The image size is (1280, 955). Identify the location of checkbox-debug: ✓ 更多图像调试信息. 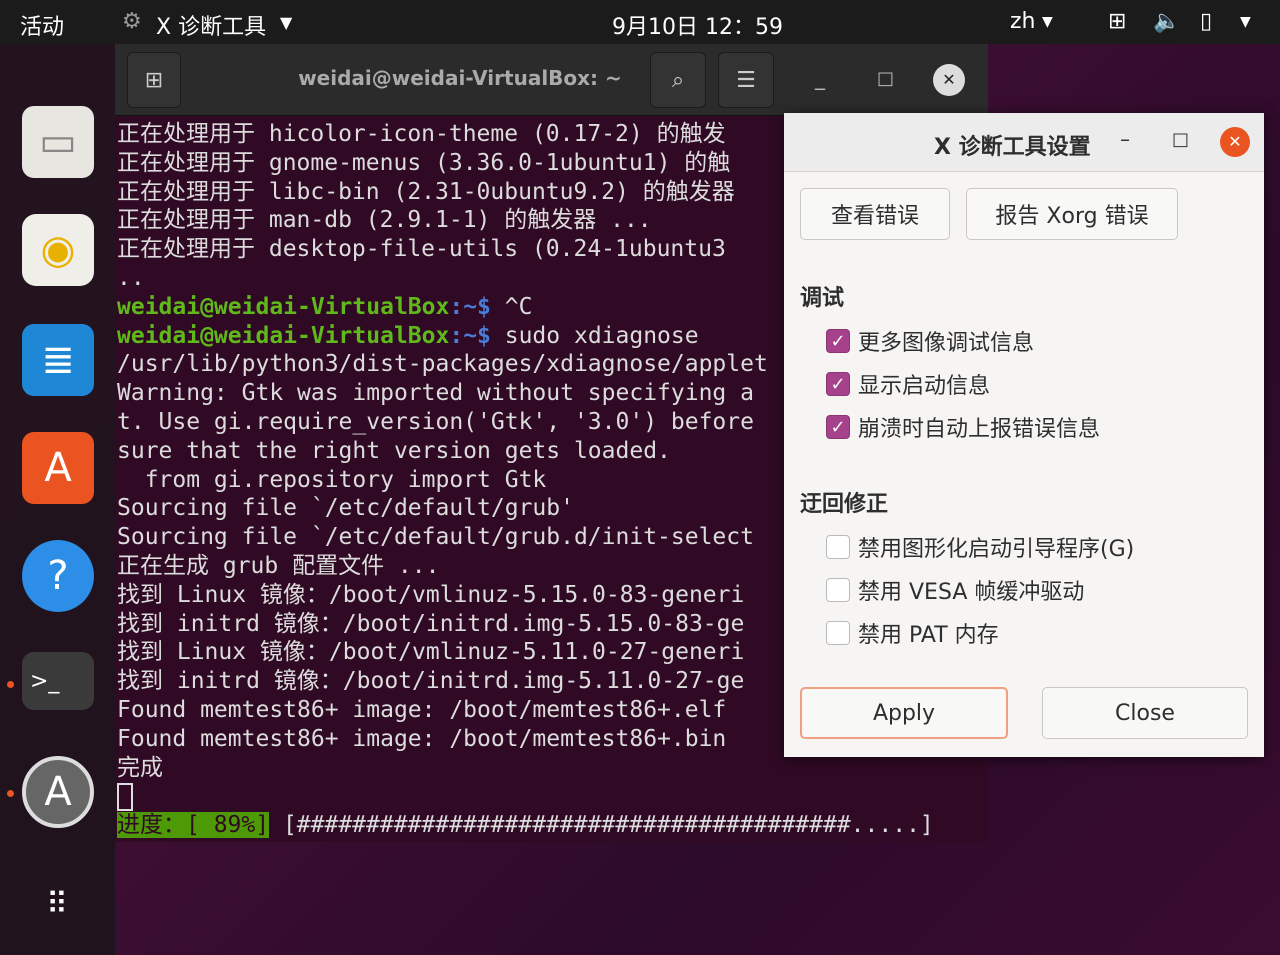
(930, 341).